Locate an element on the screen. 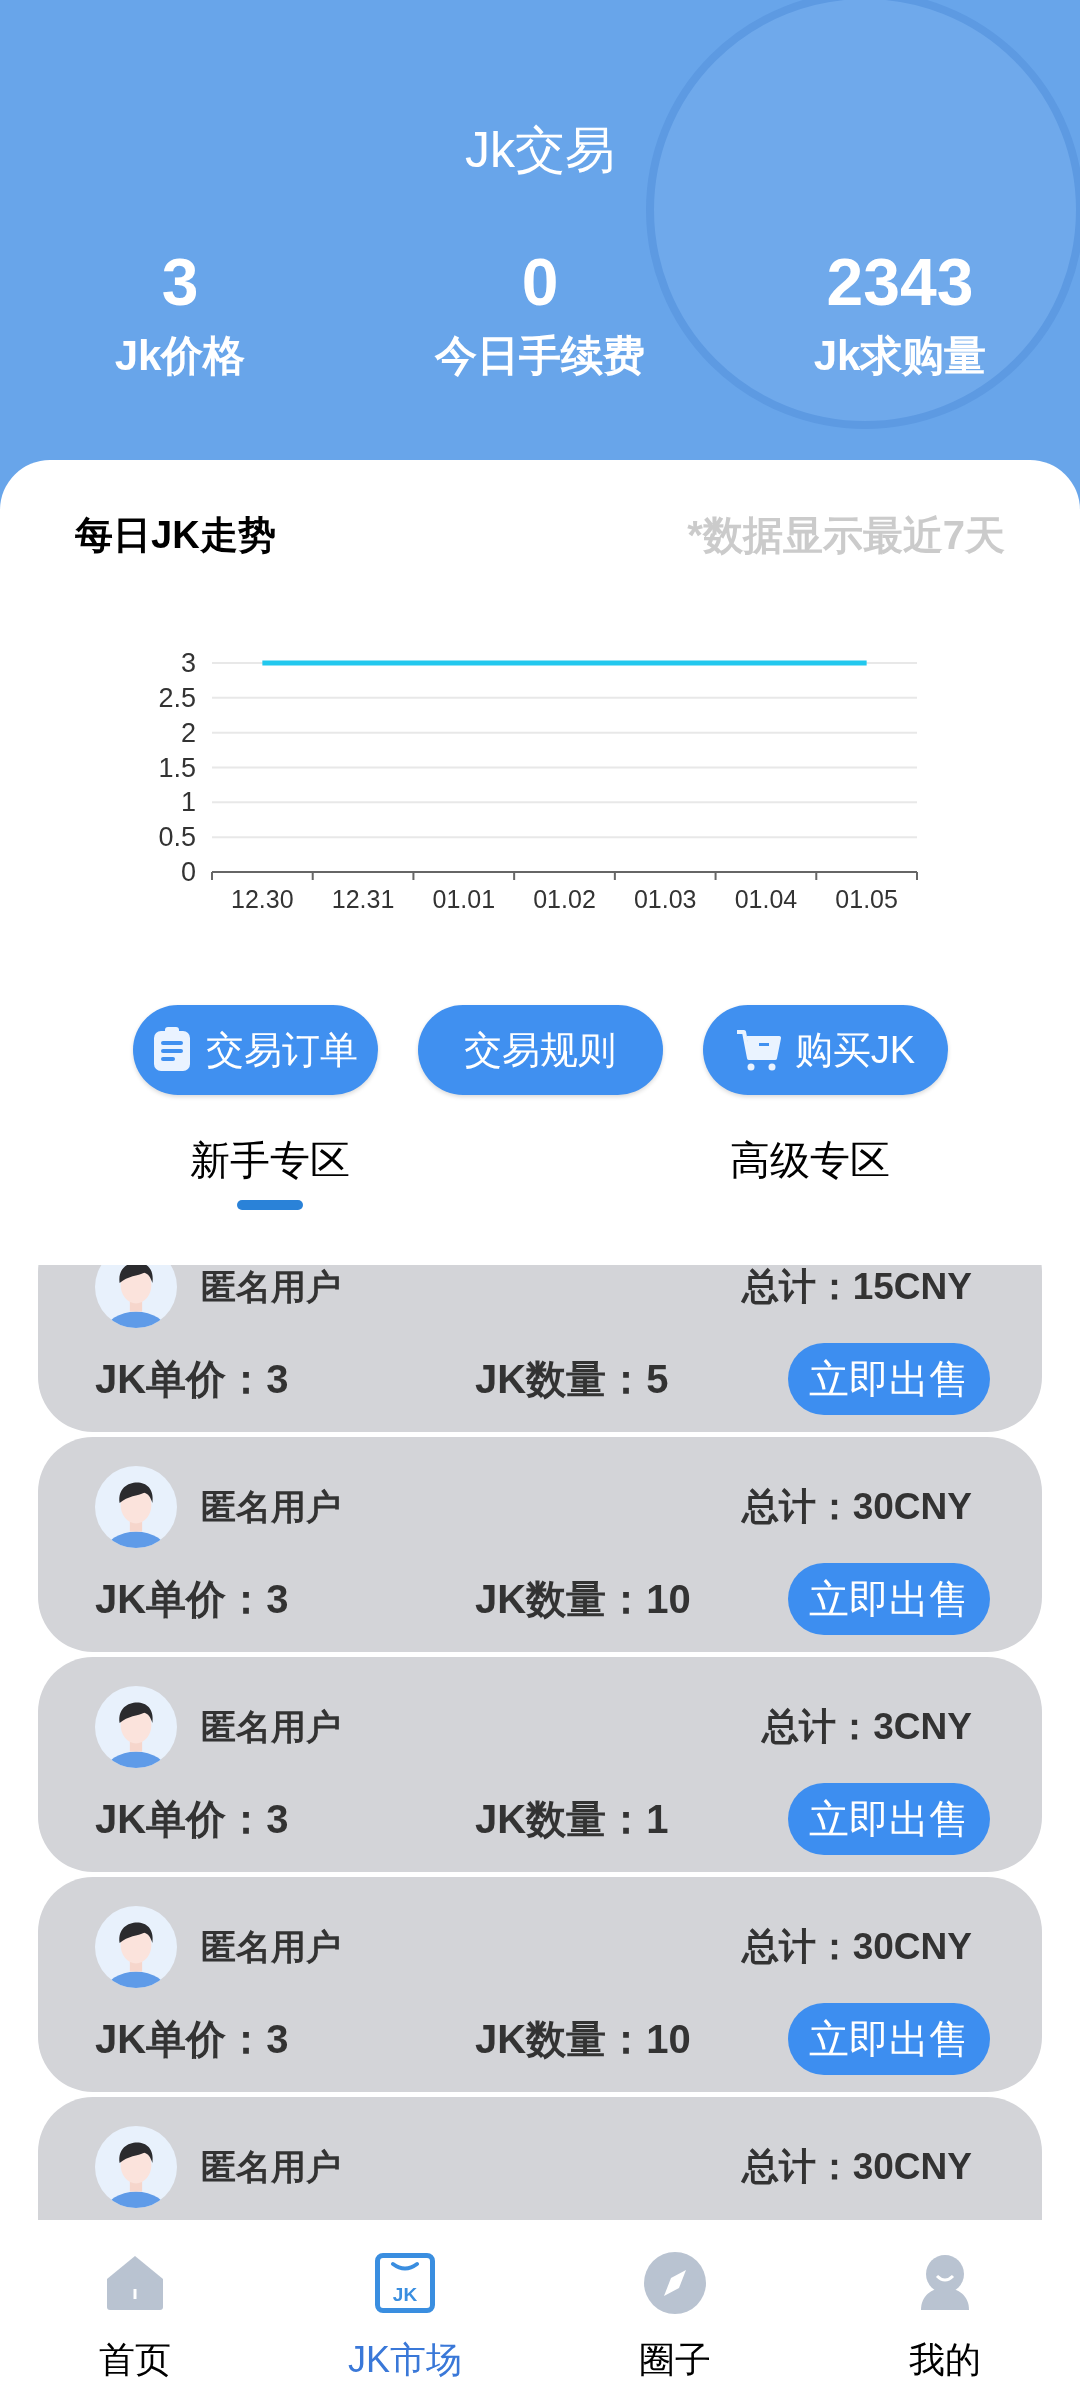  stat-value: 2343 is located at coordinates (900, 282).